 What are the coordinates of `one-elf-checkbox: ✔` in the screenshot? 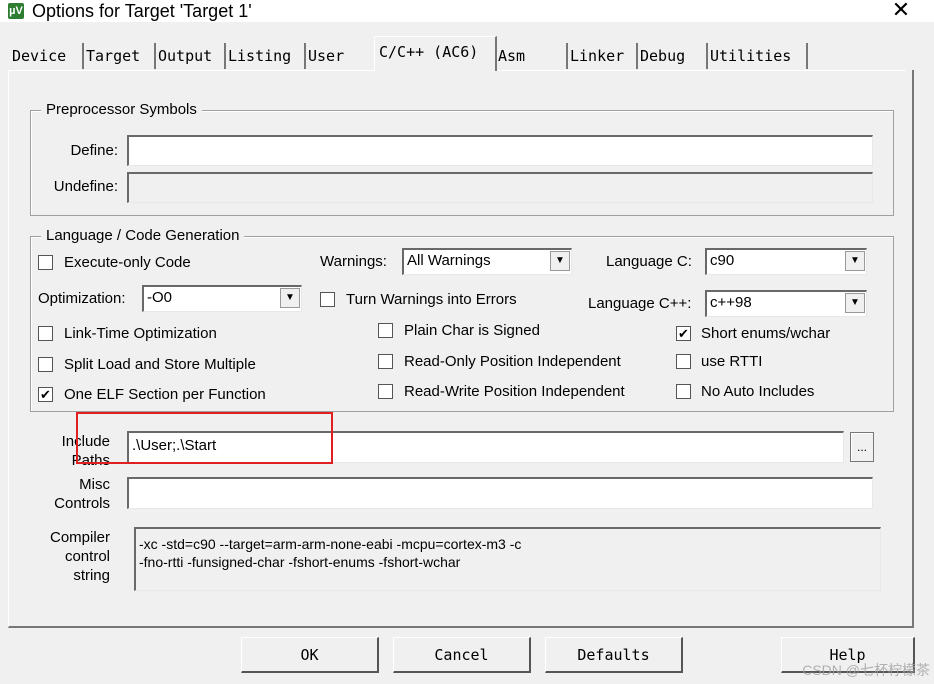 It's located at (45, 394).